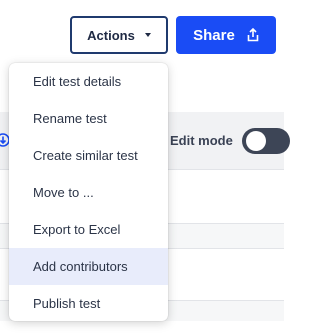  Describe the element at coordinates (256, 141) in the screenshot. I see `toggle-knob` at that location.